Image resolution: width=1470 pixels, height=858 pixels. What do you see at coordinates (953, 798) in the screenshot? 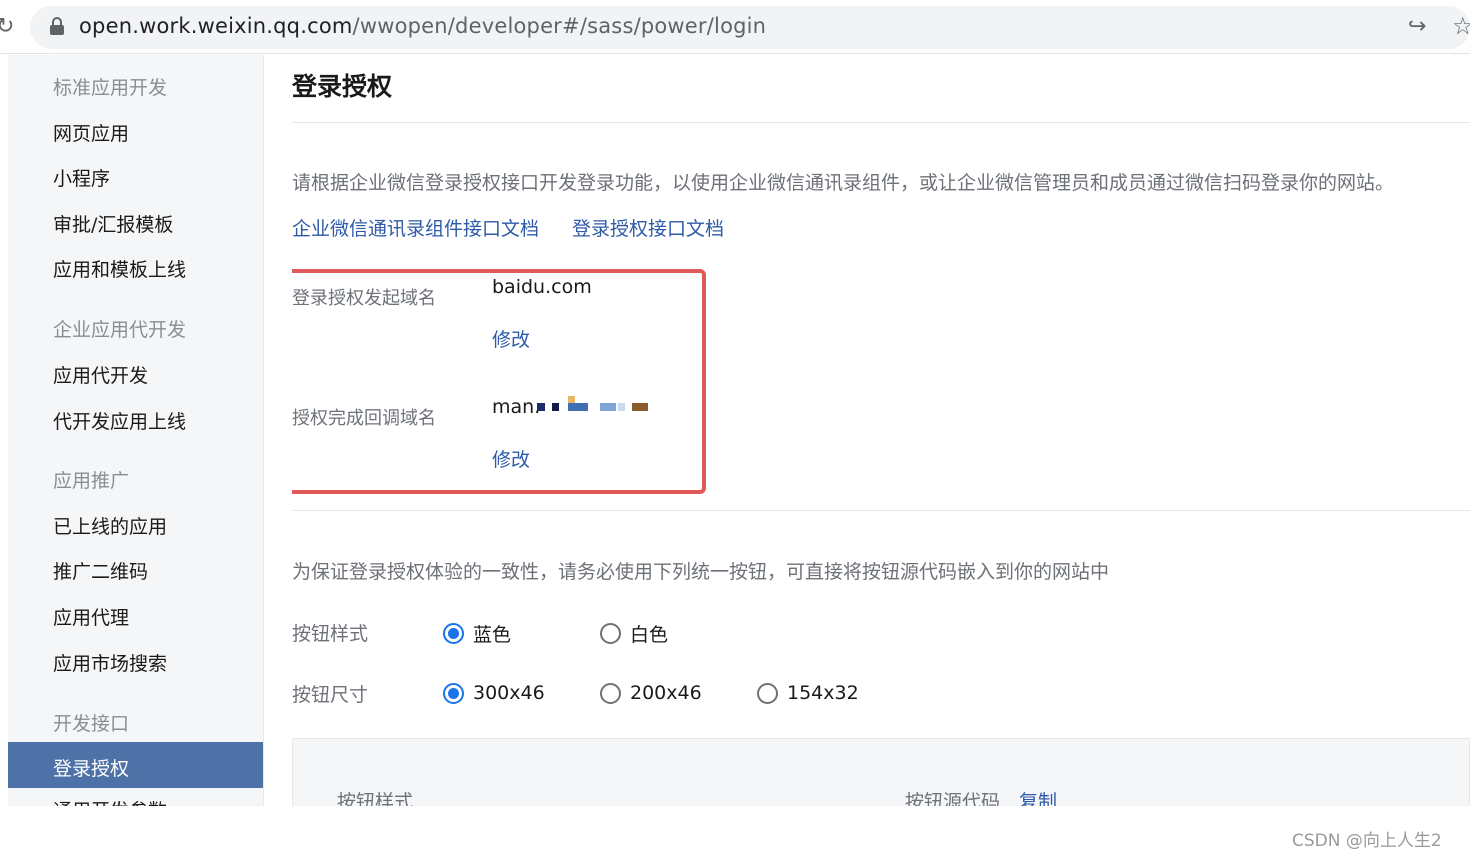
I see `preview-code-header: 按钮源代码` at bounding box center [953, 798].